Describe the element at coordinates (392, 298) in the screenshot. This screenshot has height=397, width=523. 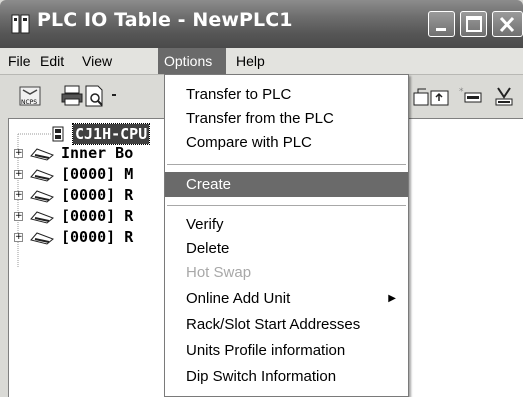
I see `submenu-arrow-icon: ▶` at that location.